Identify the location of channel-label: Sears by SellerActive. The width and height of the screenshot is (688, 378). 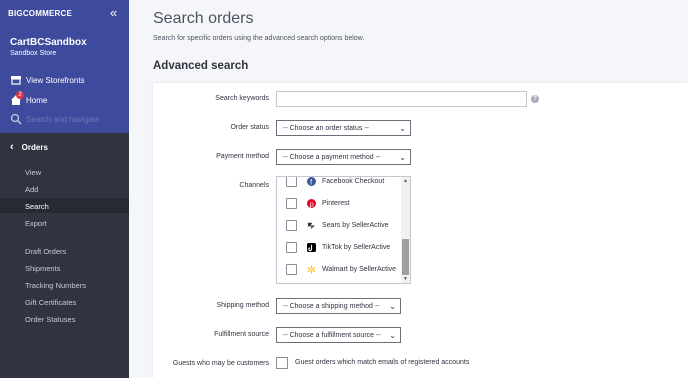
(355, 225).